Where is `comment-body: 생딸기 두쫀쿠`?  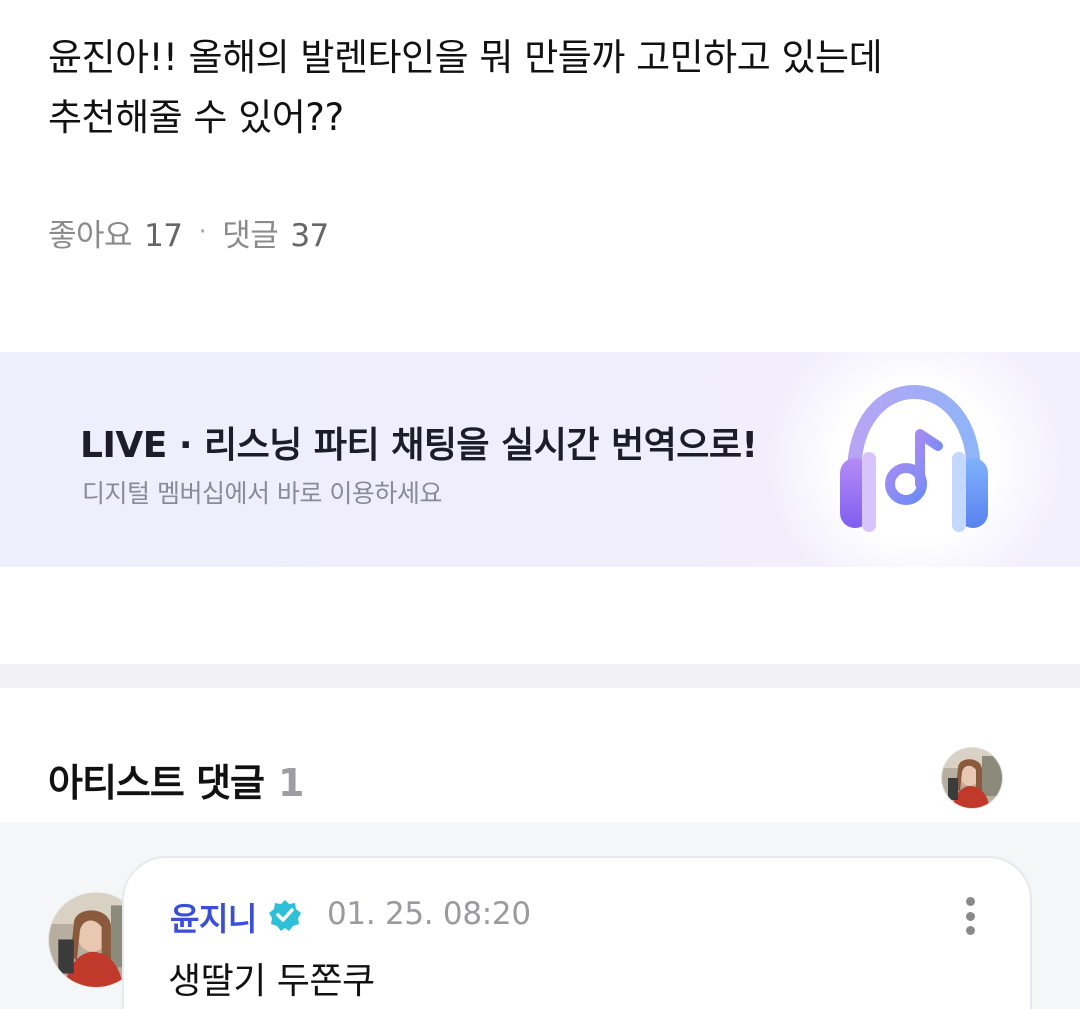
comment-body: 생딸기 두쫀쿠 is located at coordinates (271, 981).